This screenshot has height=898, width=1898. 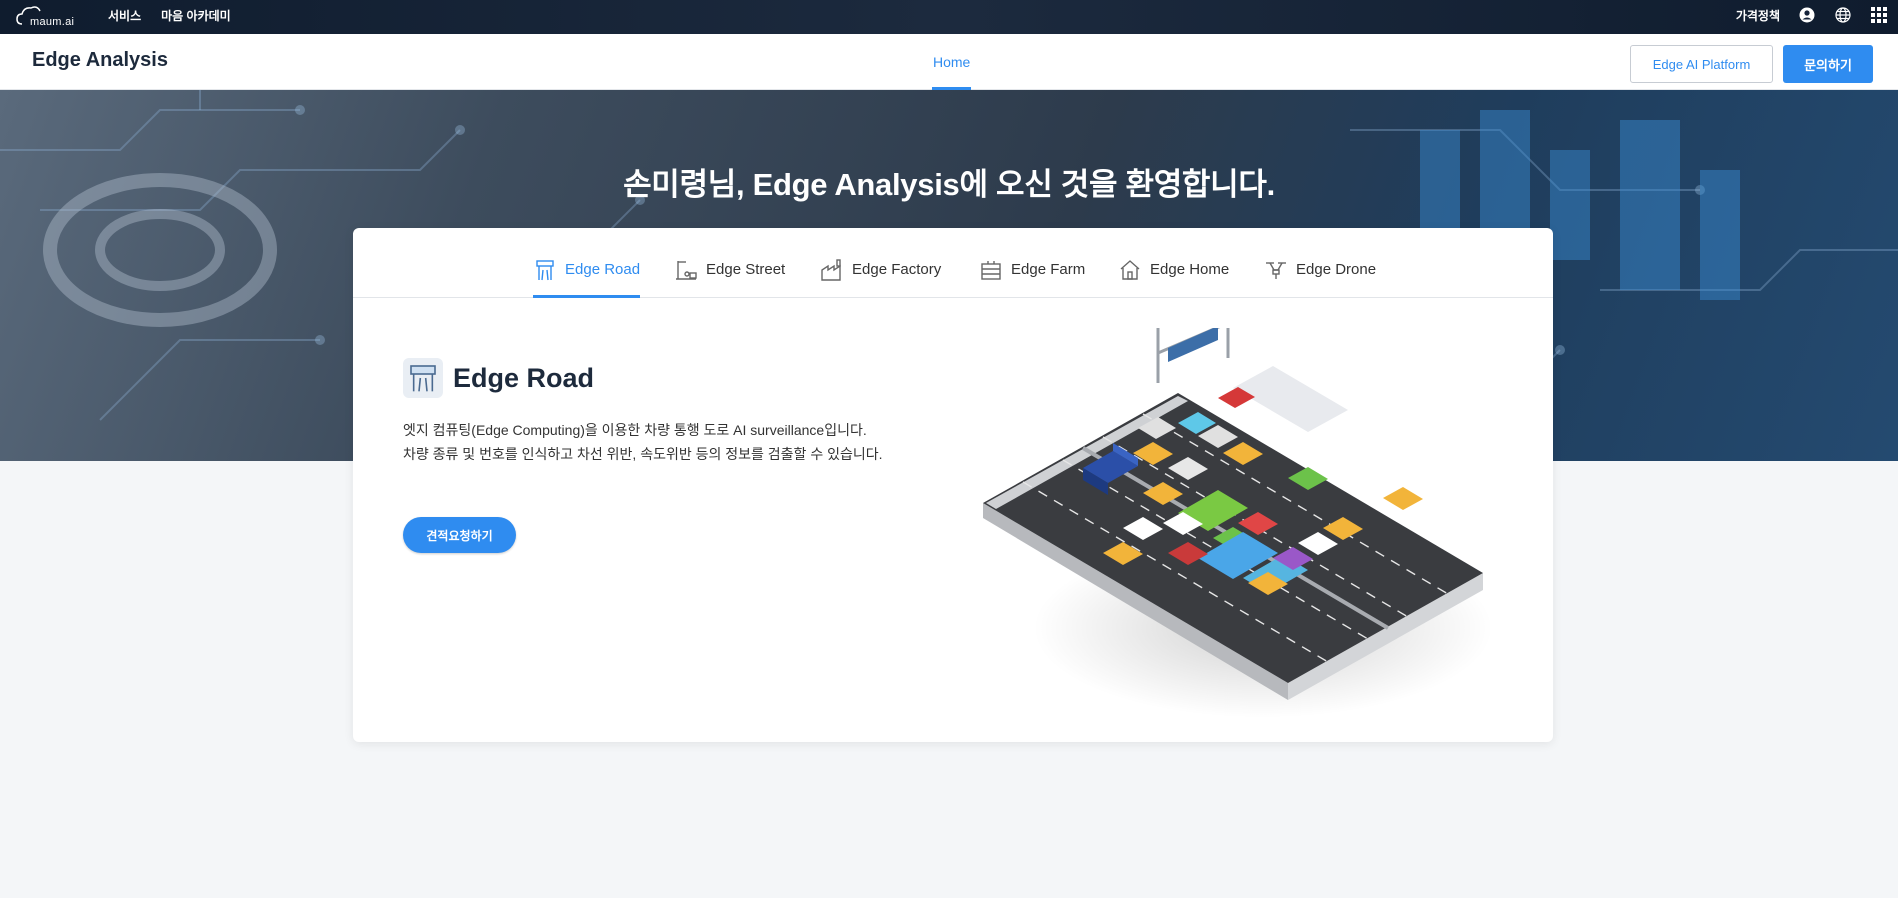 What do you see at coordinates (949, 184) in the screenshot?
I see `welcome-heading: 손미령님, Edge Analysis에 오신 것을 환영합니다.` at bounding box center [949, 184].